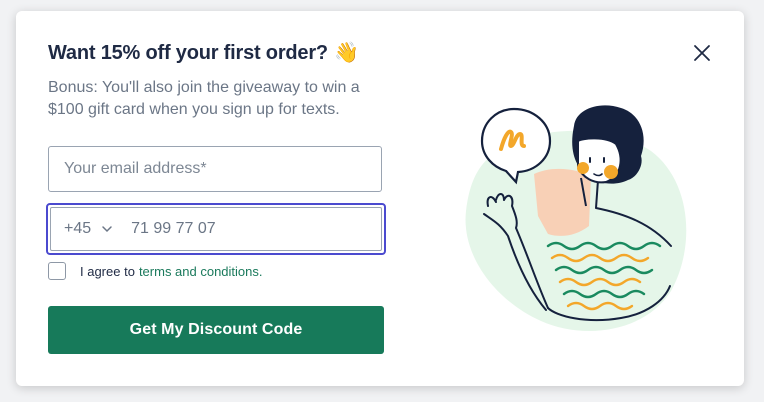  Describe the element at coordinates (57, 271) in the screenshot. I see `terms-checkbox` at that location.